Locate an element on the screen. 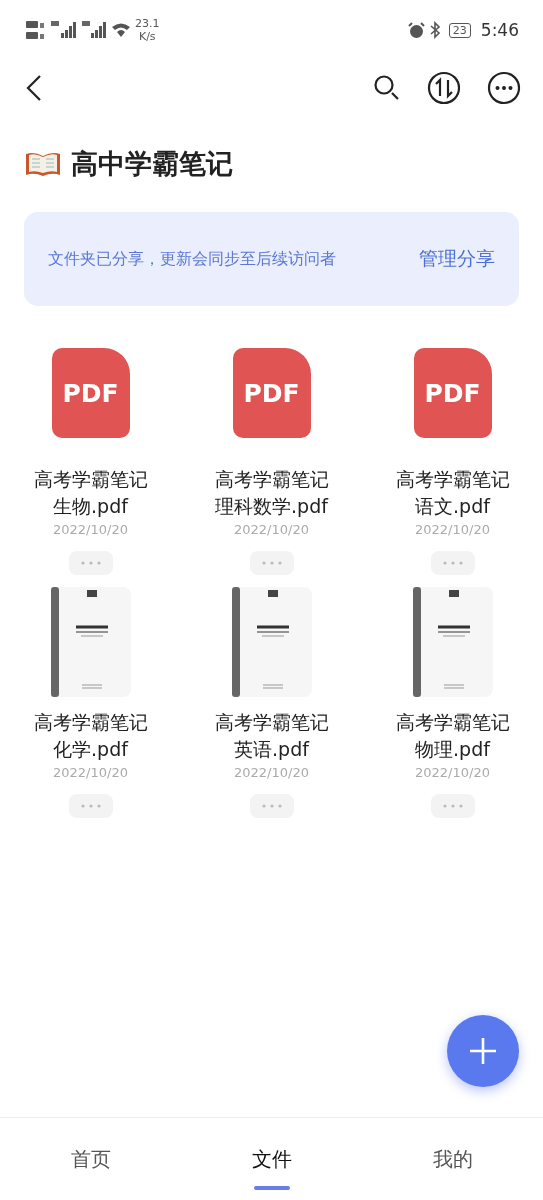 Image resolution: width=543 pixels, height=1200 pixels. alarm-icon is located at coordinates (416, 30).